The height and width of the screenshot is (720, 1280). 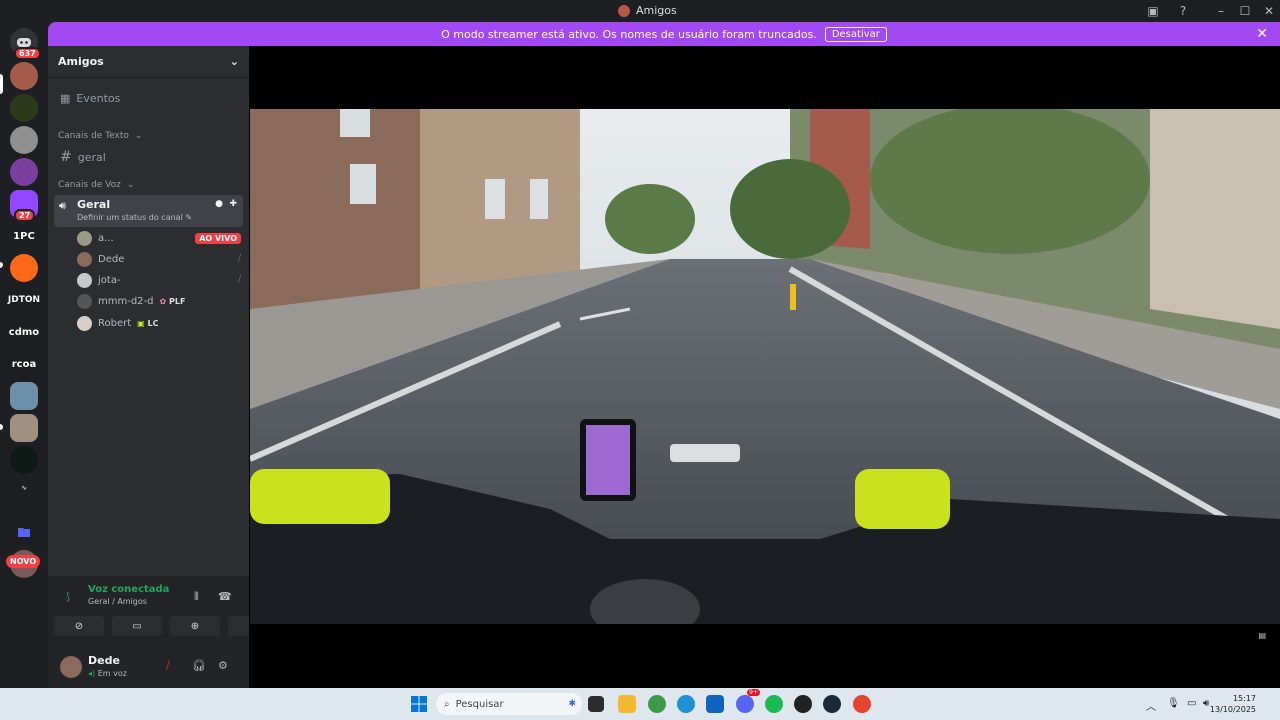 What do you see at coordinates (1244, 698) in the screenshot?
I see `clock-time: 15:17` at bounding box center [1244, 698].